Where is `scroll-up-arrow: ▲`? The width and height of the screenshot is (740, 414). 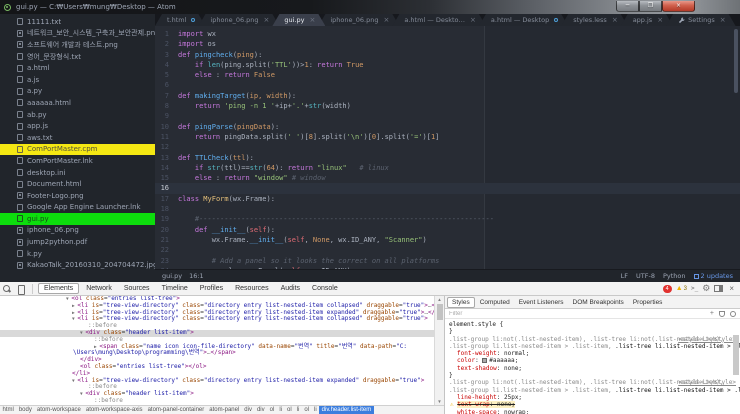 scroll-up-arrow: ▲ is located at coordinates (439, 299).